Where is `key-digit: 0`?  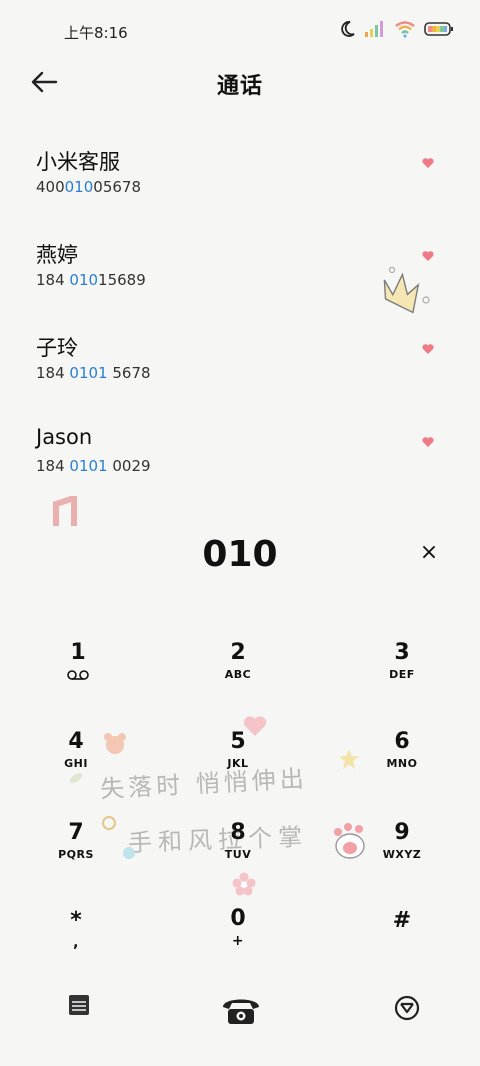
key-digit: 0 is located at coordinates (238, 918).